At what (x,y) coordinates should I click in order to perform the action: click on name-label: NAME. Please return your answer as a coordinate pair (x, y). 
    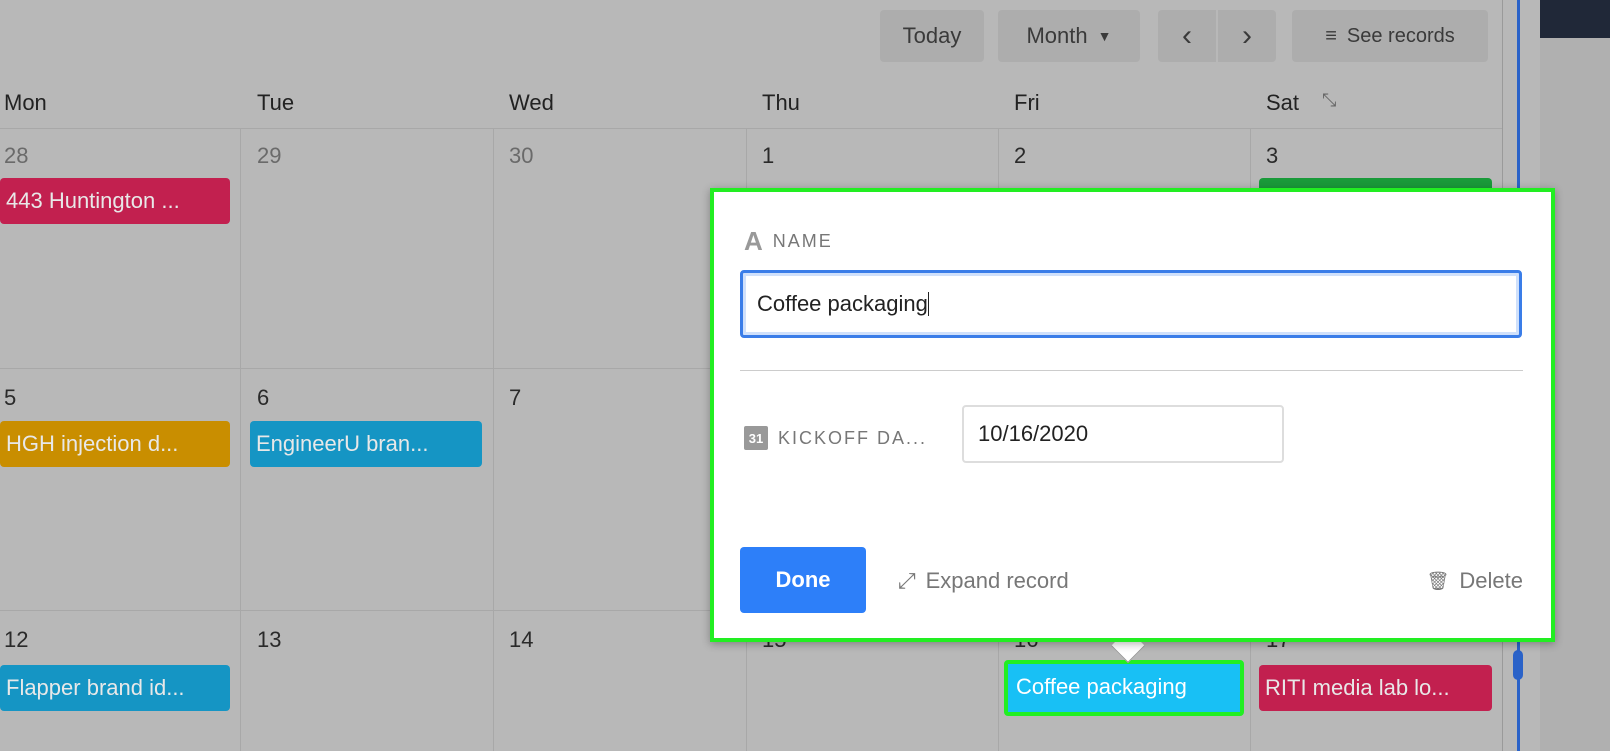
    Looking at the image, I should click on (802, 241).